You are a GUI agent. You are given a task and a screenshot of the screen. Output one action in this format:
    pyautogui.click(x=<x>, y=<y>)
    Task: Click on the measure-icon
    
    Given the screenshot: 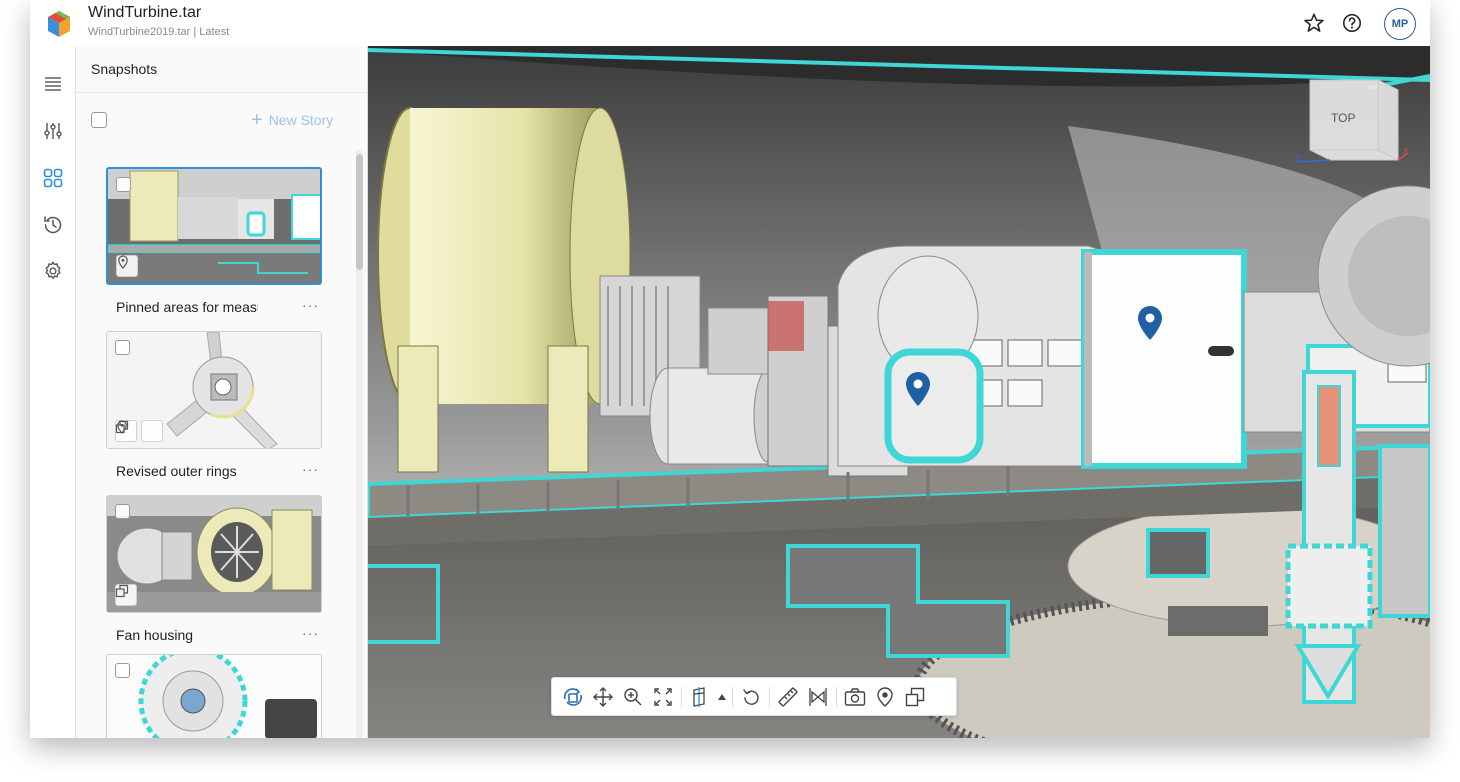 What is the action you would take?
    pyautogui.click(x=788, y=697)
    